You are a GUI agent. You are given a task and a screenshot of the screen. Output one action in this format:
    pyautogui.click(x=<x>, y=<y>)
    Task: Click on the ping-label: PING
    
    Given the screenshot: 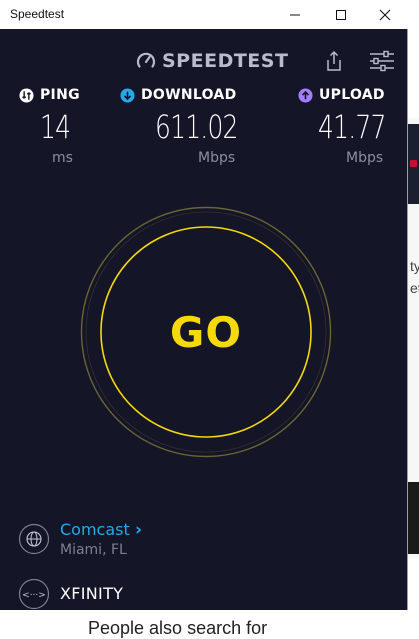 What is the action you would take?
    pyautogui.click(x=60, y=95)
    